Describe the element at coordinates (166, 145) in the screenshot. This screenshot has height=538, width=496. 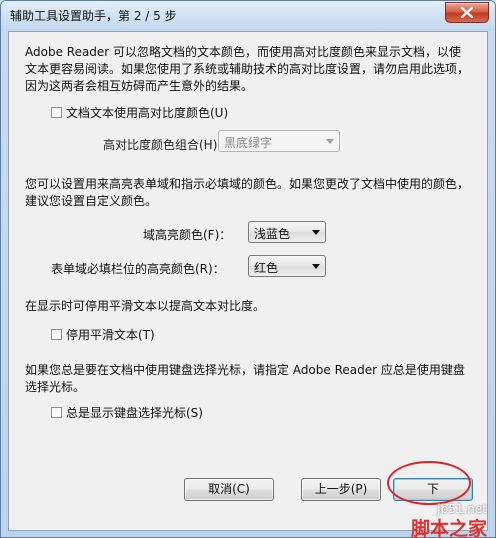
I see `color-scheme-label: 高对比度颜色组合(H)：` at that location.